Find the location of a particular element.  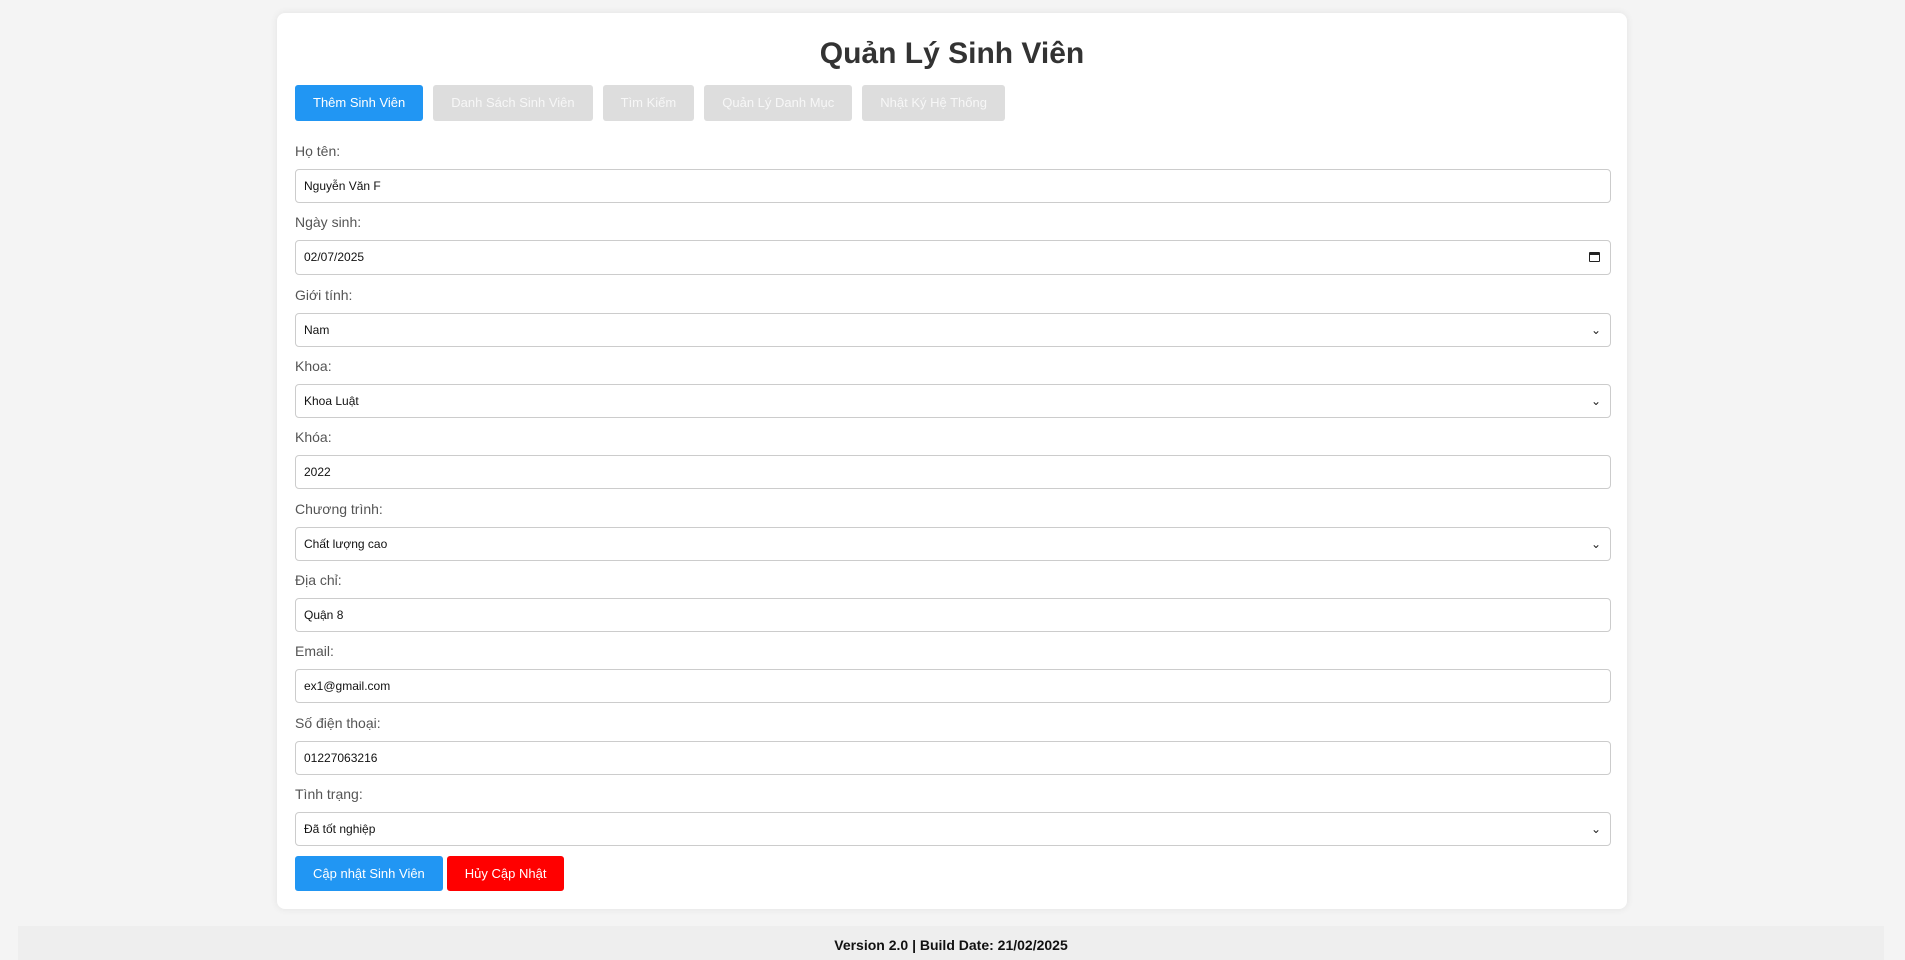

address-label: Địa chỉ: is located at coordinates (318, 580).